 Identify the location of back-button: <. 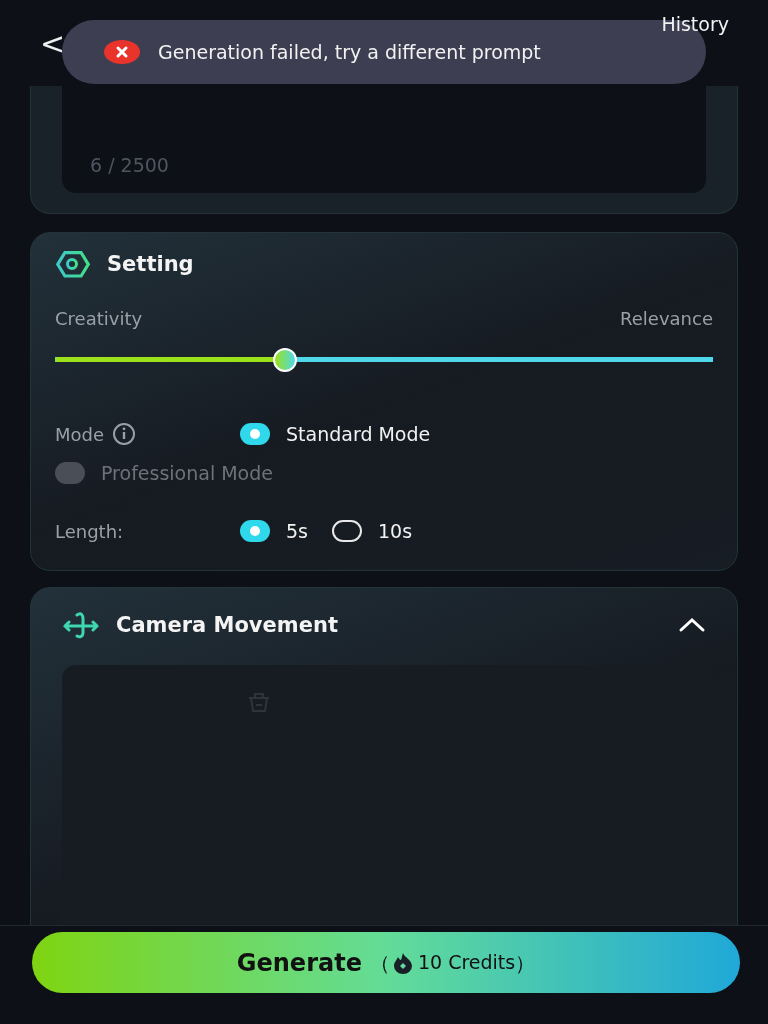
(53, 44).